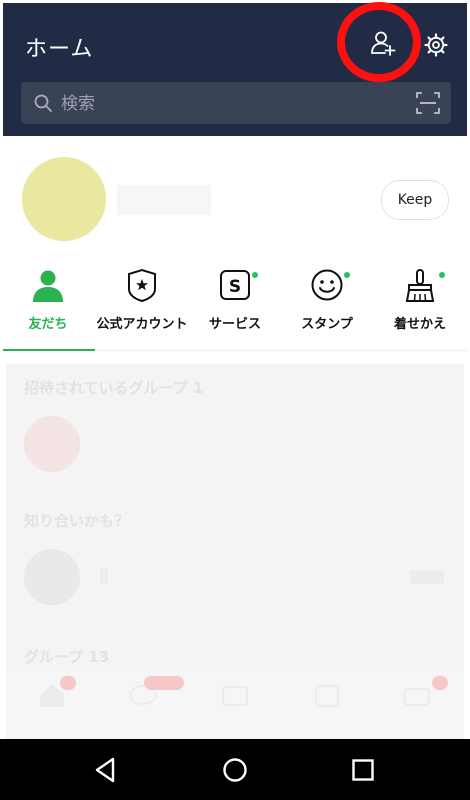 The width and height of the screenshot is (470, 800). Describe the element at coordinates (52, 444) in the screenshot. I see `group-avatar` at that location.